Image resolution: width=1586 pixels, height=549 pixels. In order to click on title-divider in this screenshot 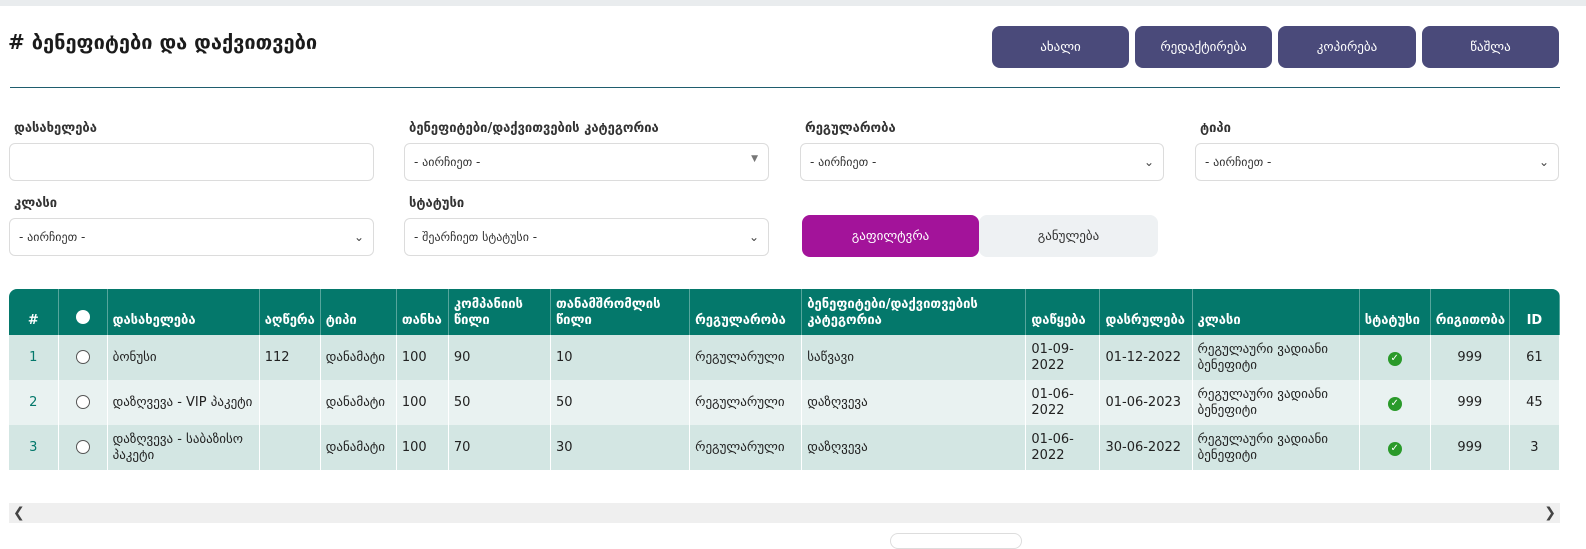, I will do `click(785, 87)`.